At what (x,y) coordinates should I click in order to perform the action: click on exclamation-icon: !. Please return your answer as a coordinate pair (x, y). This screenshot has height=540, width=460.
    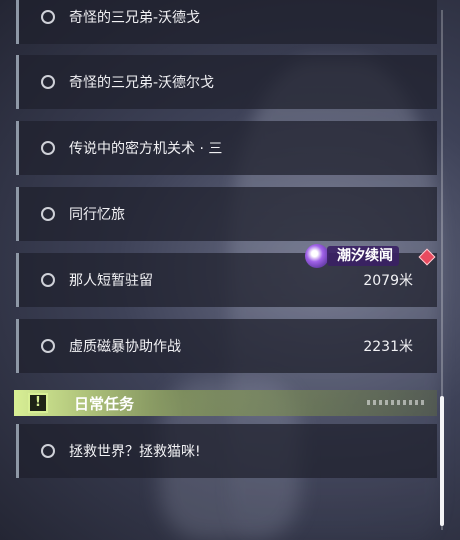
    Looking at the image, I should click on (38, 403).